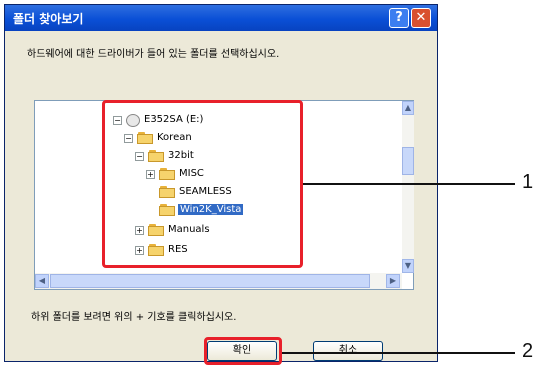 The height and width of the screenshot is (371, 542). What do you see at coordinates (421, 18) in the screenshot?
I see `close-button: ✕` at bounding box center [421, 18].